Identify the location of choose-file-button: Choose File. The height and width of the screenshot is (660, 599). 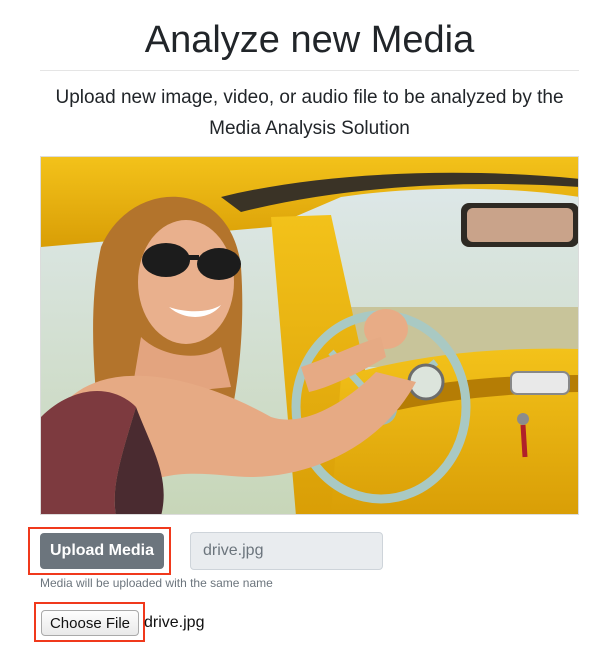
(90, 623).